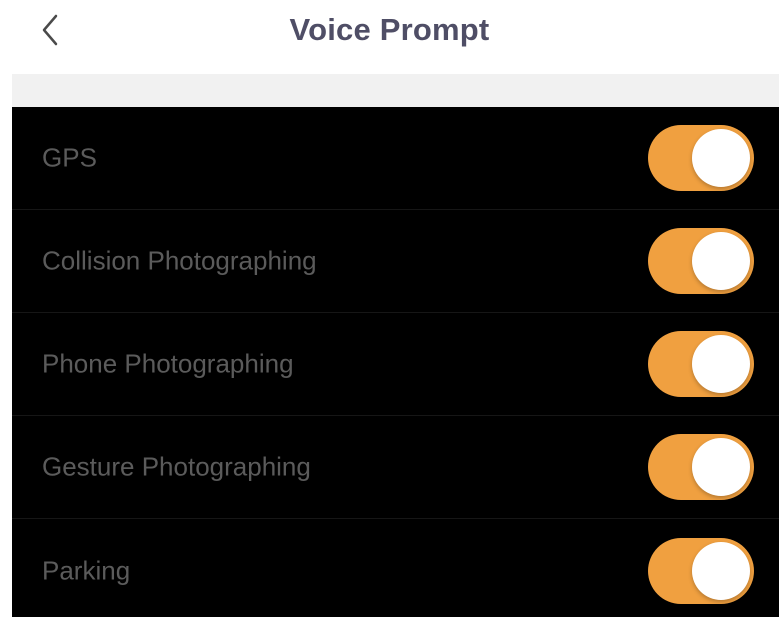 The width and height of the screenshot is (779, 617). I want to click on phone-photographing-toggle, so click(701, 364).